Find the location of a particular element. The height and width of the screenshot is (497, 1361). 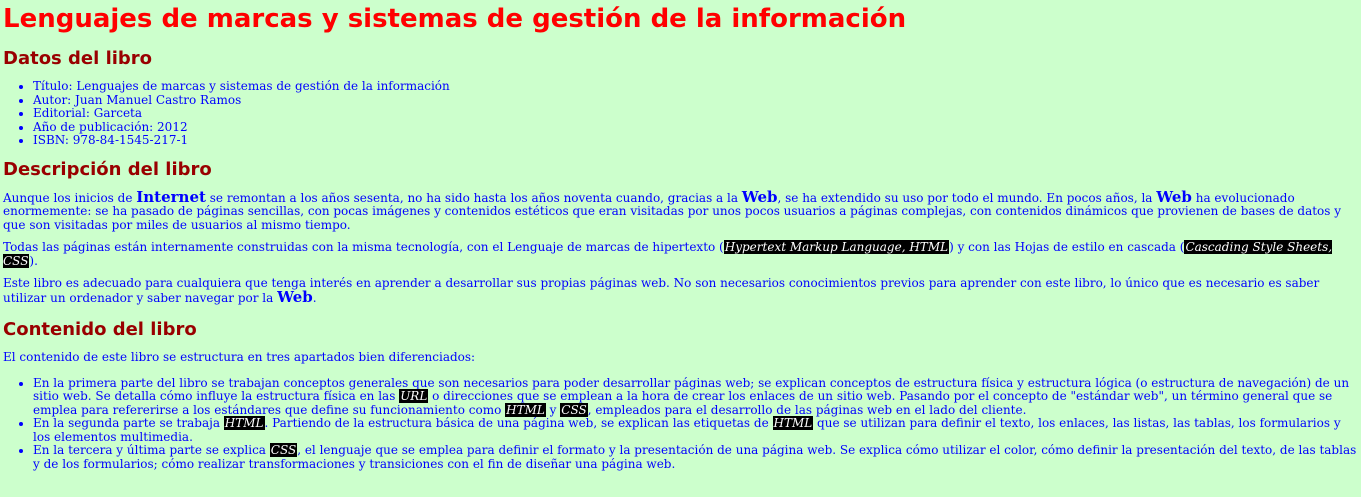

text-run: En la segunda parte se trabaja is located at coordinates (128, 423).